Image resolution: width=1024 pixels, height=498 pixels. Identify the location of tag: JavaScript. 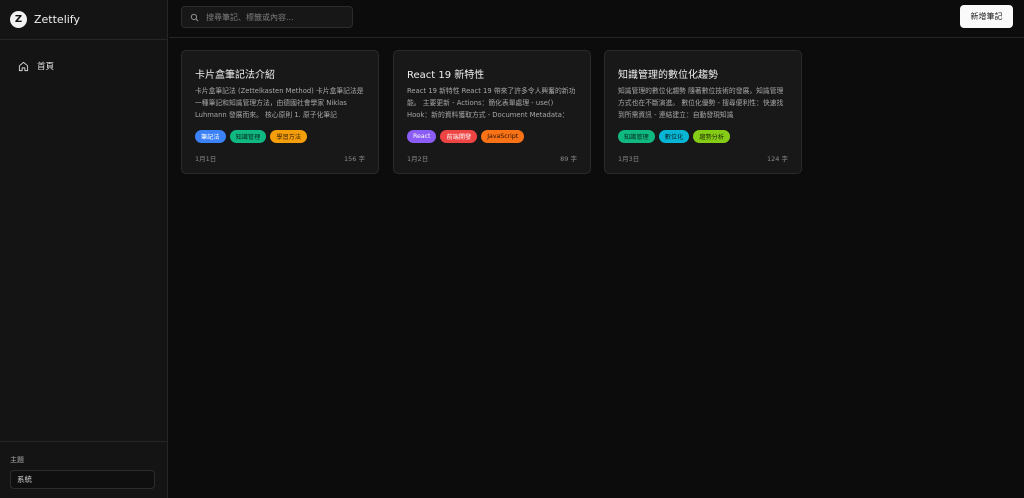
(503, 136).